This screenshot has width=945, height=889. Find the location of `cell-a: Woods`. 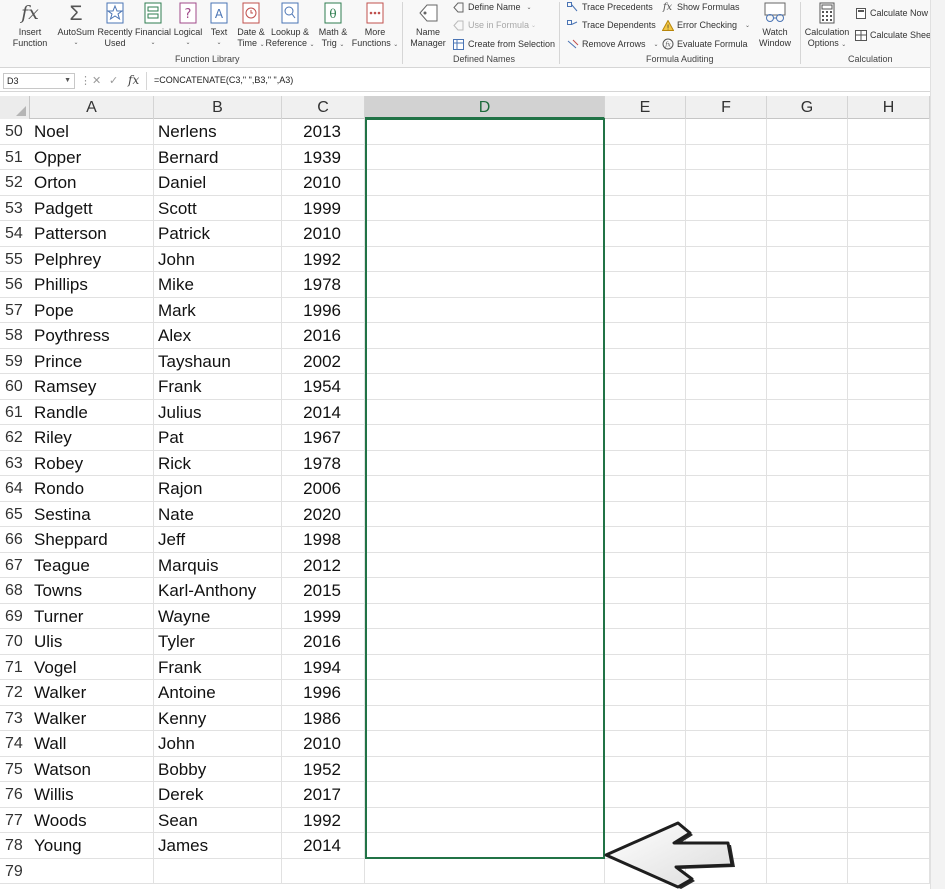

cell-a: Woods is located at coordinates (92, 819).